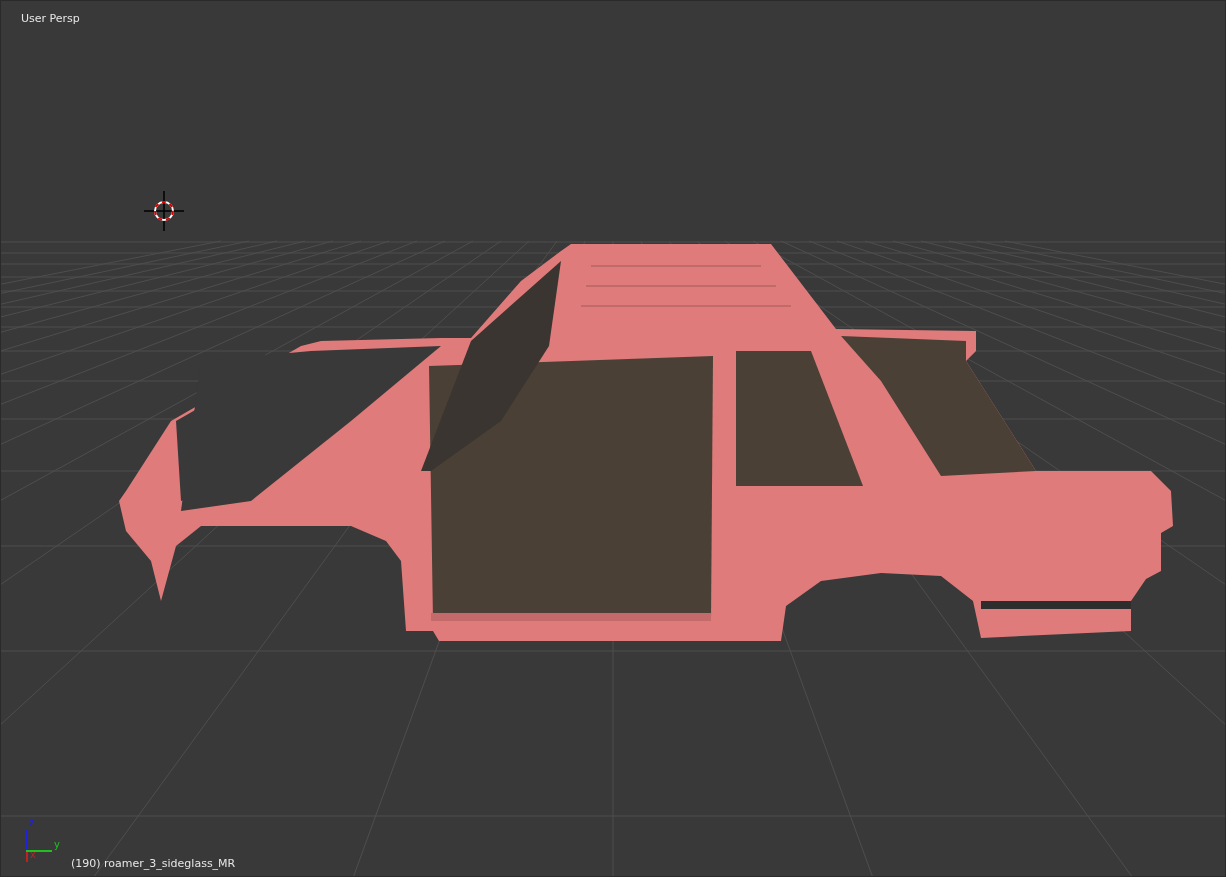 The width and height of the screenshot is (1226, 877). What do you see at coordinates (153, 864) in the screenshot?
I see `object-label: (190) roamer_3_sideglass_MR` at bounding box center [153, 864].